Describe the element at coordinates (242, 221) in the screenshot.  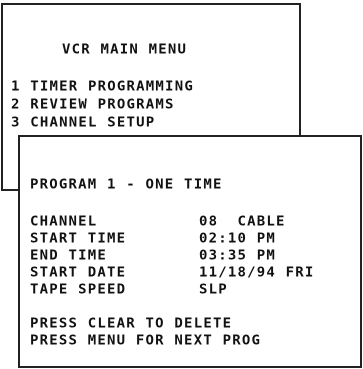
I see `channel-value: 08 CABLE` at that location.